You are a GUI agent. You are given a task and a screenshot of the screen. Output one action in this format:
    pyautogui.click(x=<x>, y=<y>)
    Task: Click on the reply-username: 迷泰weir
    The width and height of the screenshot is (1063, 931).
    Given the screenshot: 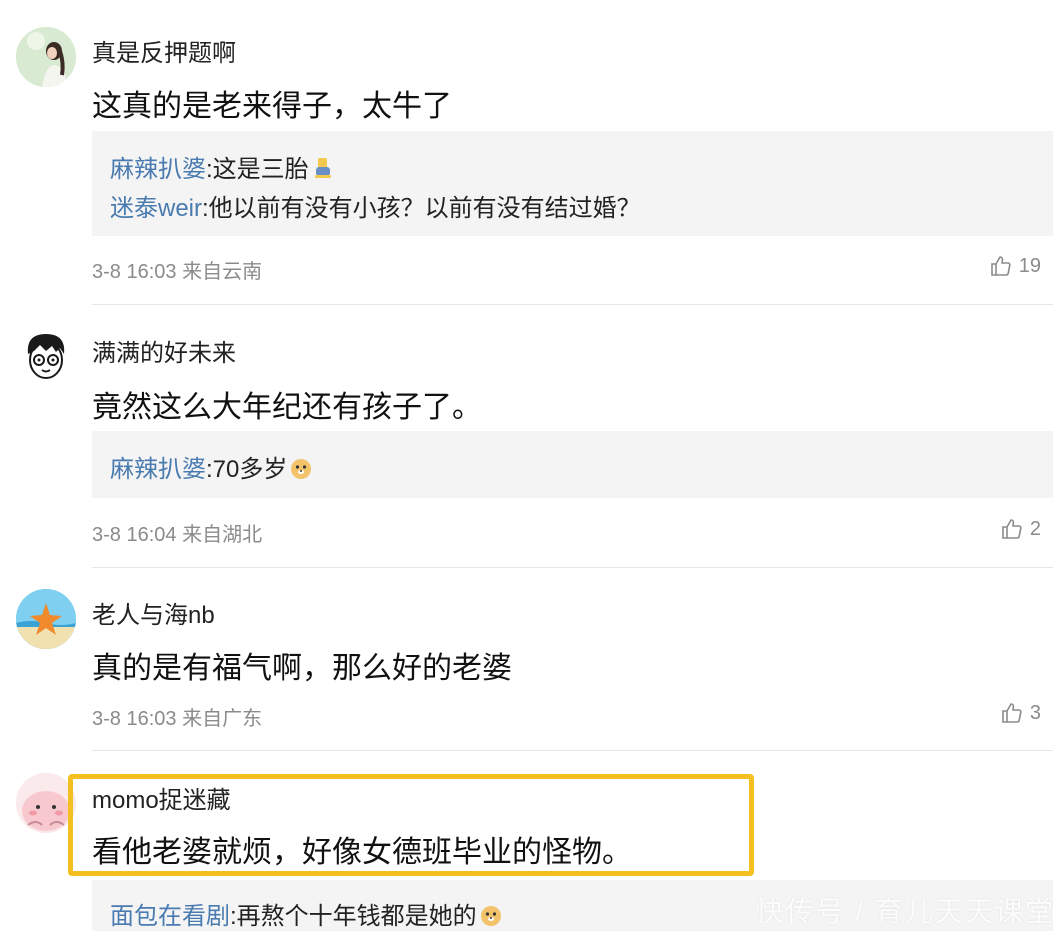 What is the action you would take?
    pyautogui.click(x=156, y=208)
    